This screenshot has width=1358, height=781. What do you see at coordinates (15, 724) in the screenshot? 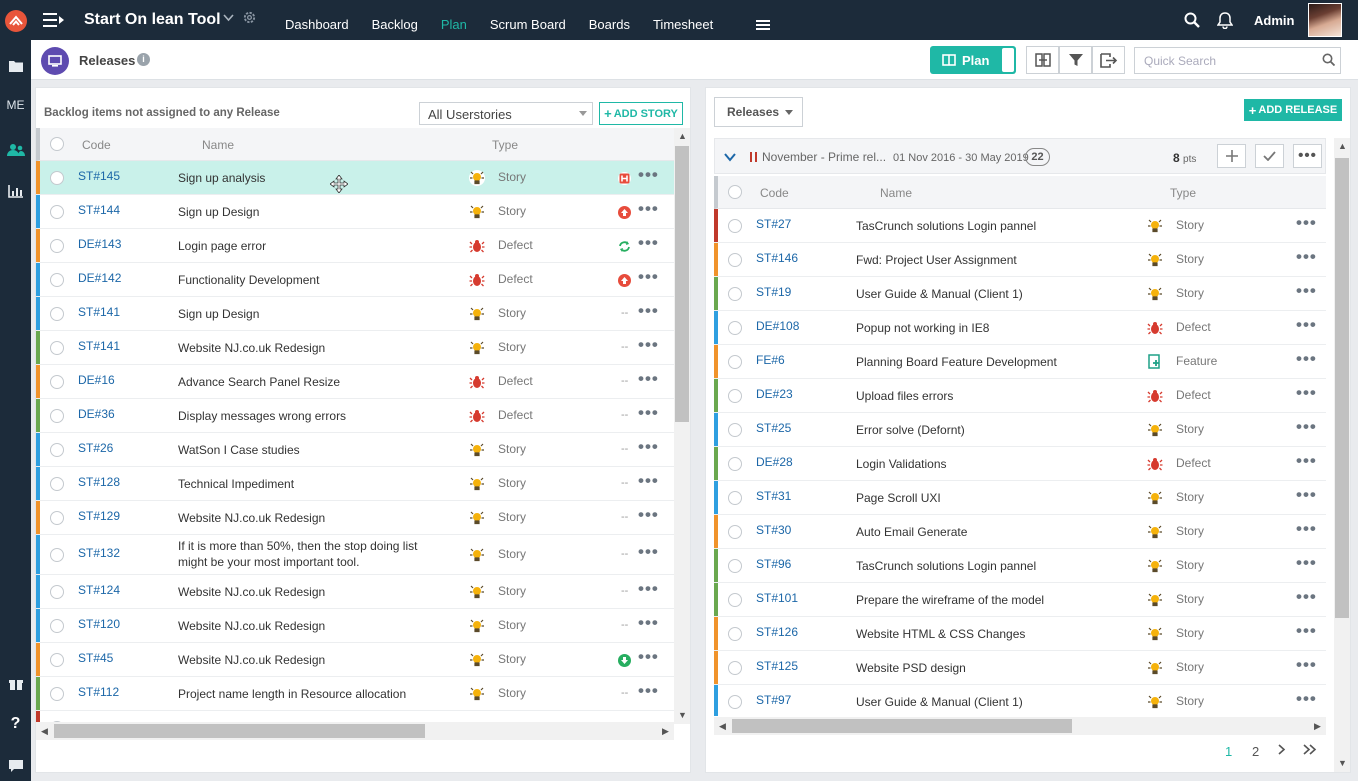
I see `help-icon: ?` at bounding box center [15, 724].